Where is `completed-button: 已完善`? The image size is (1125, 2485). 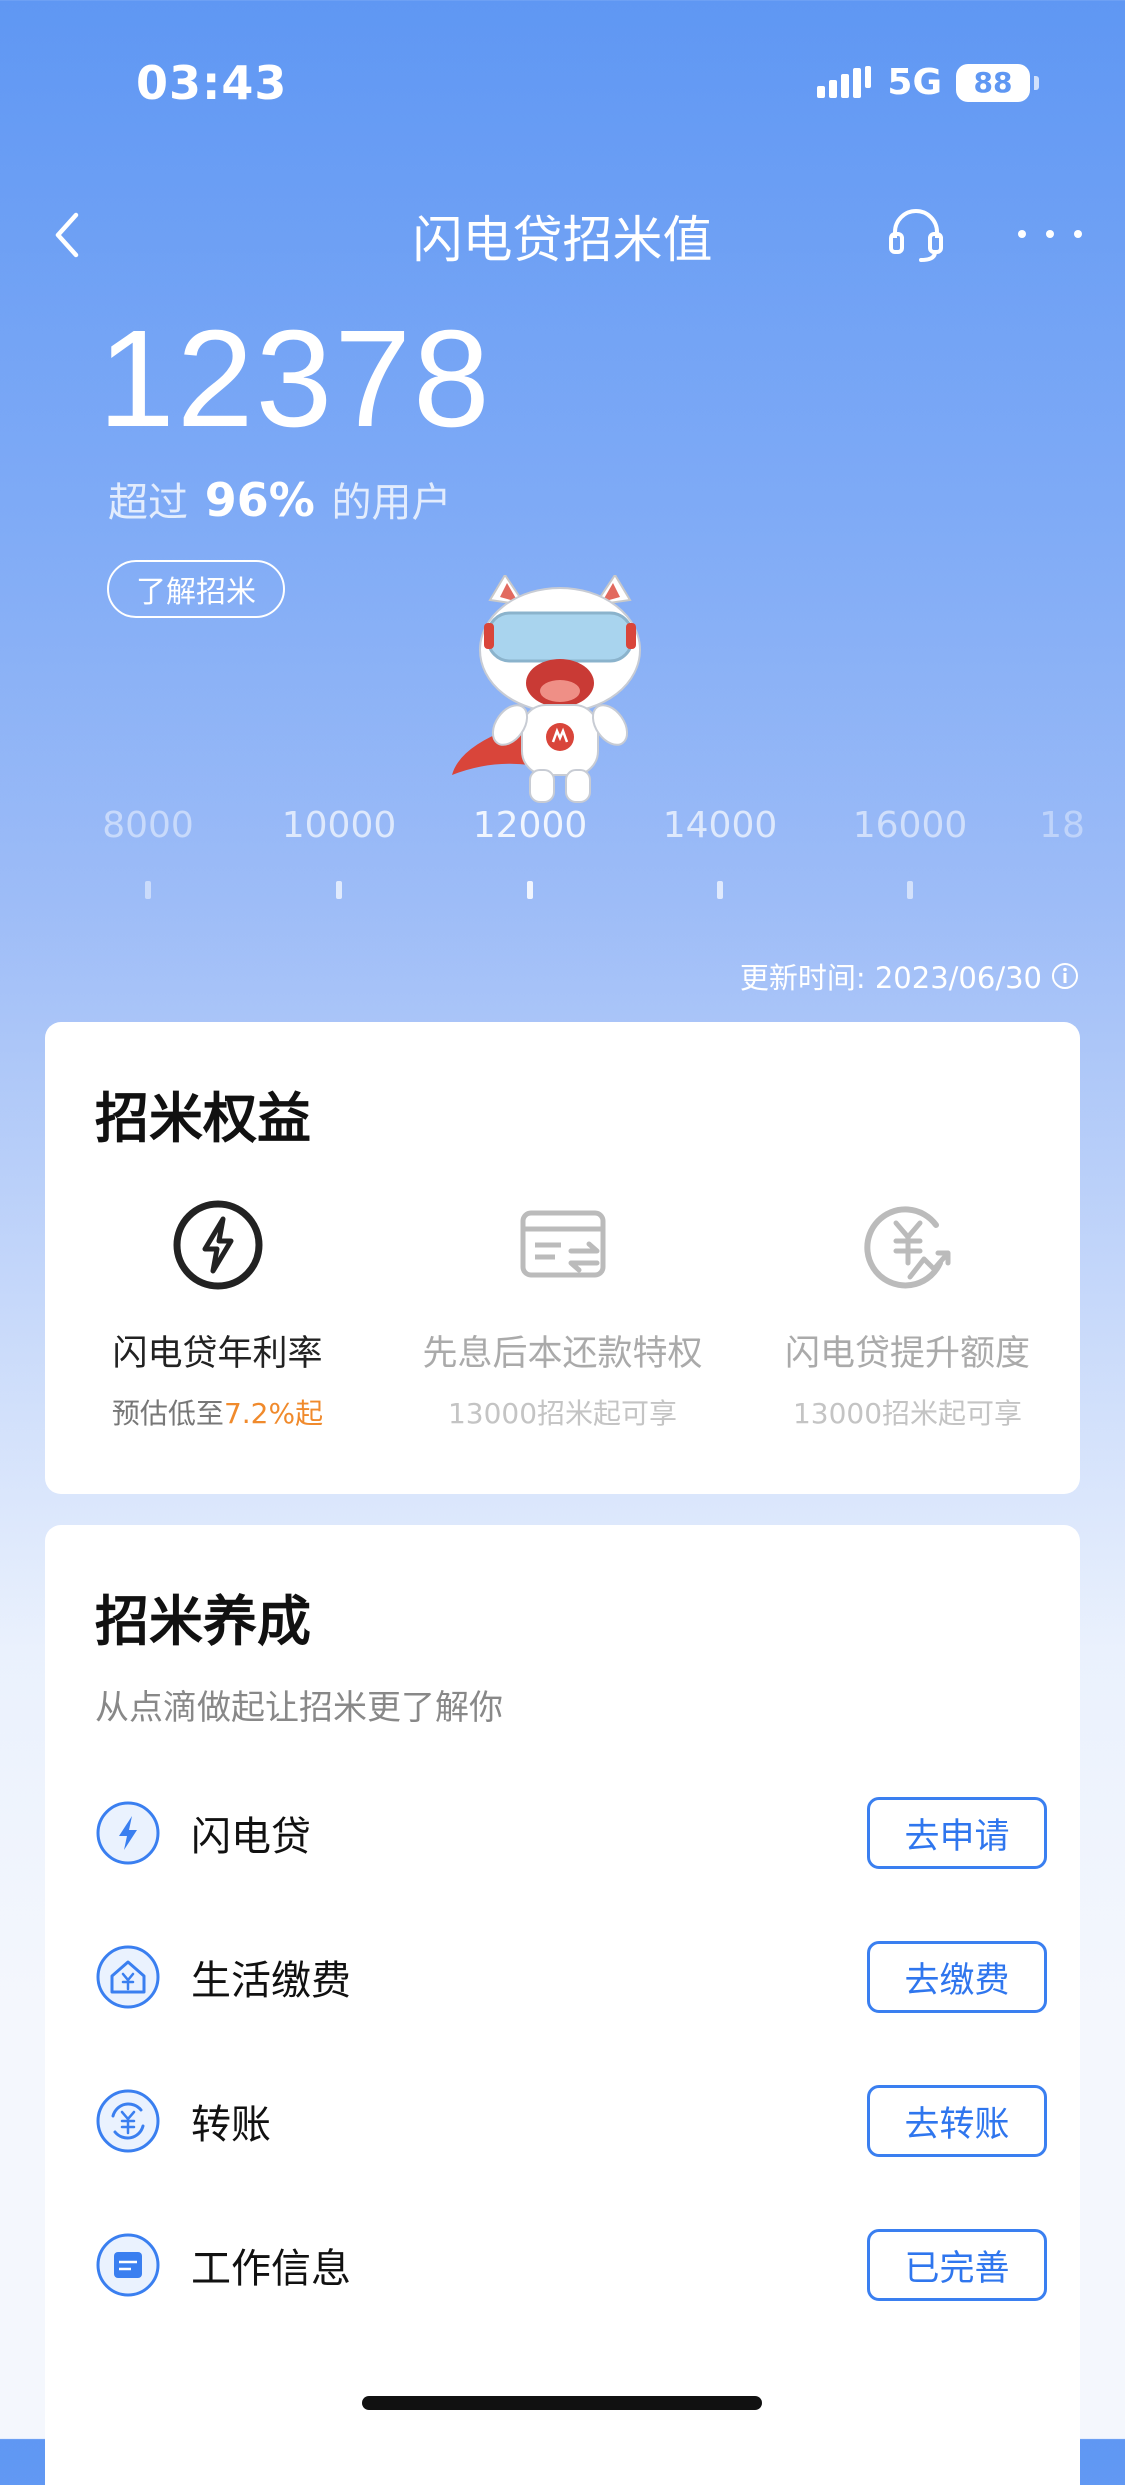 completed-button: 已完善 is located at coordinates (957, 2265).